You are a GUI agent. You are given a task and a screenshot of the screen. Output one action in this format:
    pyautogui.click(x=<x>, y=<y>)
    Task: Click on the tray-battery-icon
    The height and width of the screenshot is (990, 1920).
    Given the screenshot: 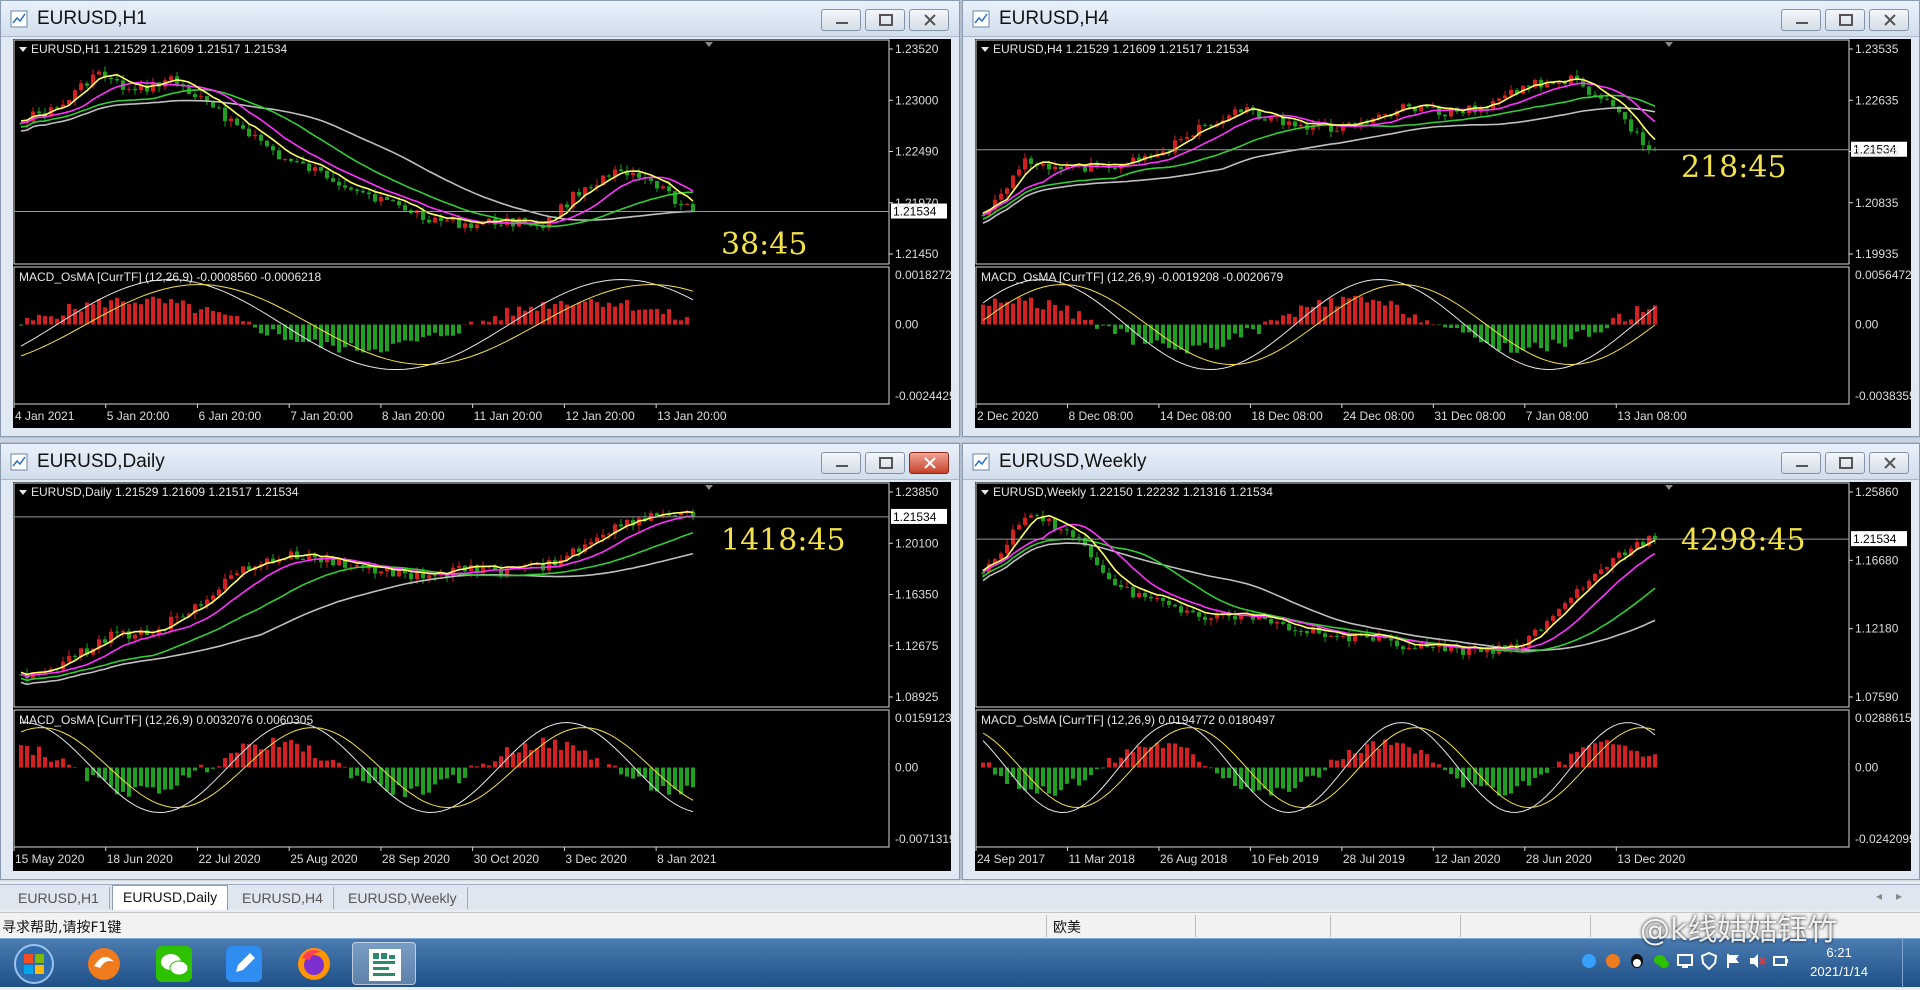 What is the action you would take?
    pyautogui.click(x=1781, y=961)
    